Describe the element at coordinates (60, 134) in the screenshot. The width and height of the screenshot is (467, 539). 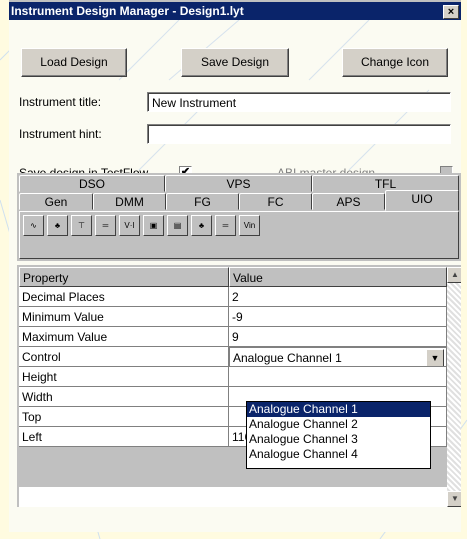
I see `instrument-hint-label: Instrument hint:` at that location.